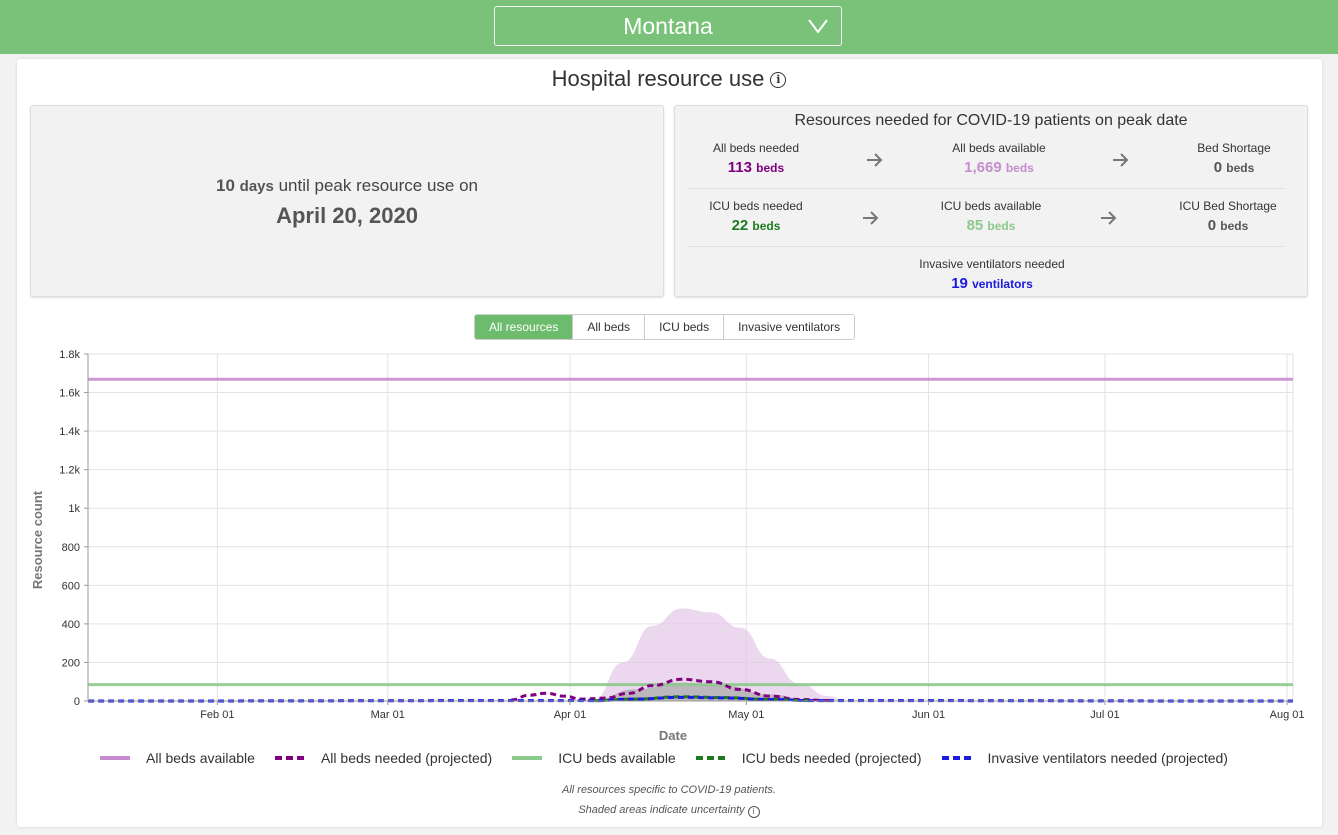 The image size is (1338, 835). What do you see at coordinates (1107, 758) in the screenshot?
I see `legend-label: Invasive ventilators needed (projected)` at bounding box center [1107, 758].